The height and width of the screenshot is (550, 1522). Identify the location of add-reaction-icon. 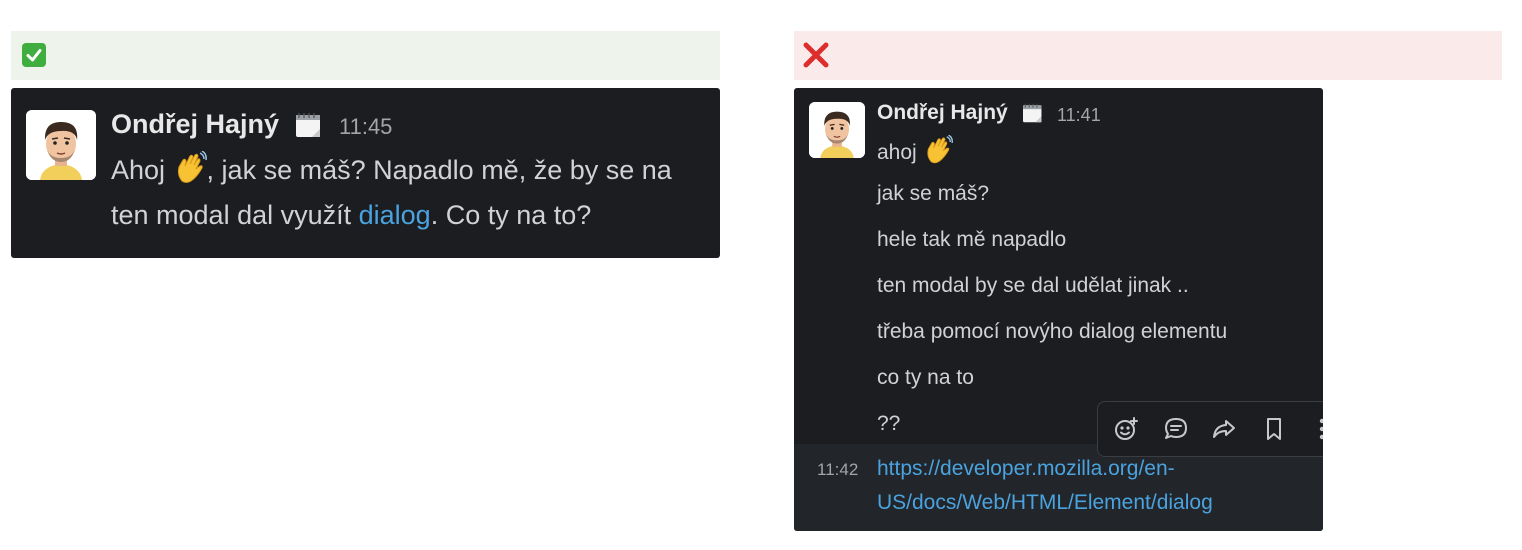
(1126, 429).